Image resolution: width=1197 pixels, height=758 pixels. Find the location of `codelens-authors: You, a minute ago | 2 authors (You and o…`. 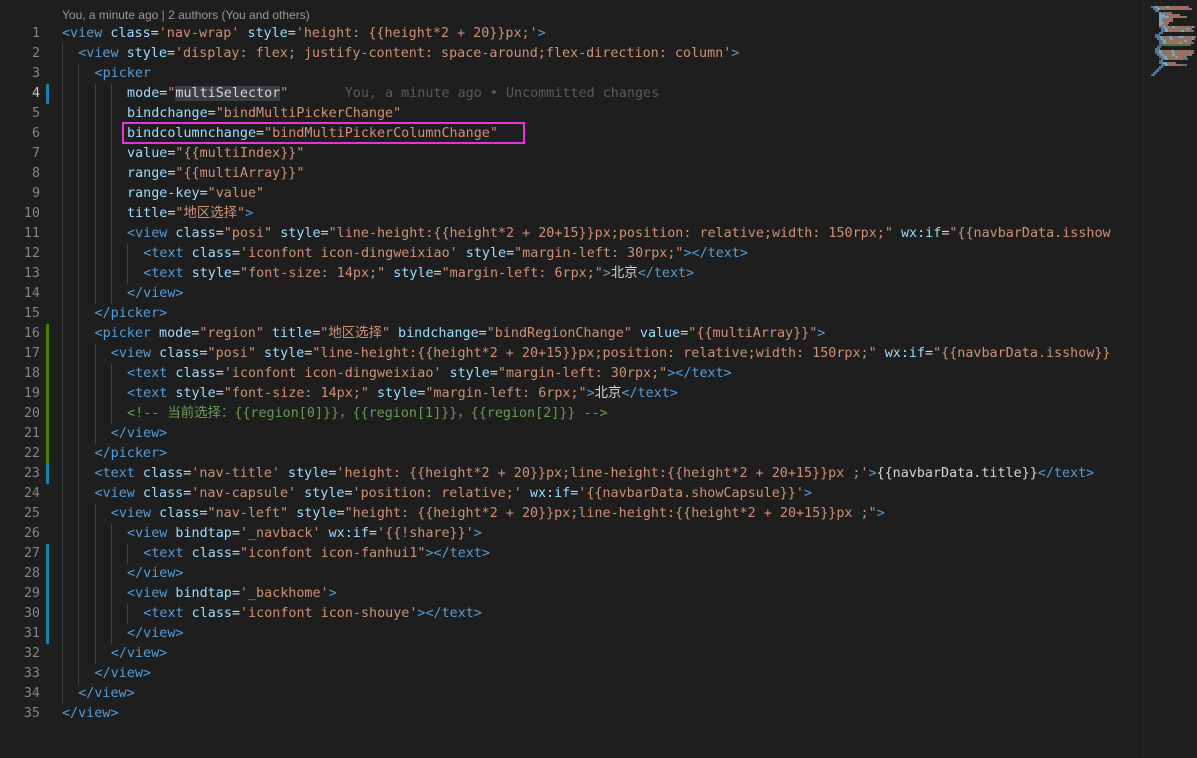

codelens-authors: You, a minute ago | 2 authors (You and o… is located at coordinates (186, 15).